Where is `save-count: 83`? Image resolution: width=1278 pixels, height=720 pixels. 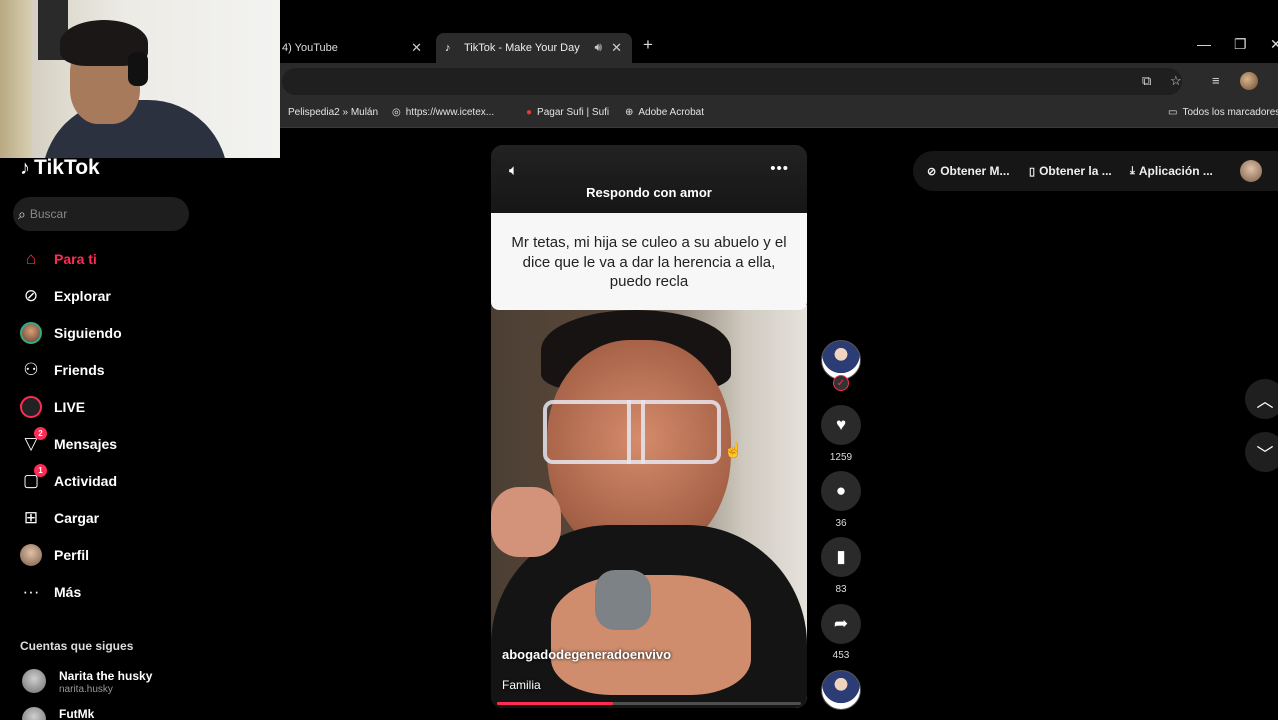 save-count: 83 is located at coordinates (841, 589).